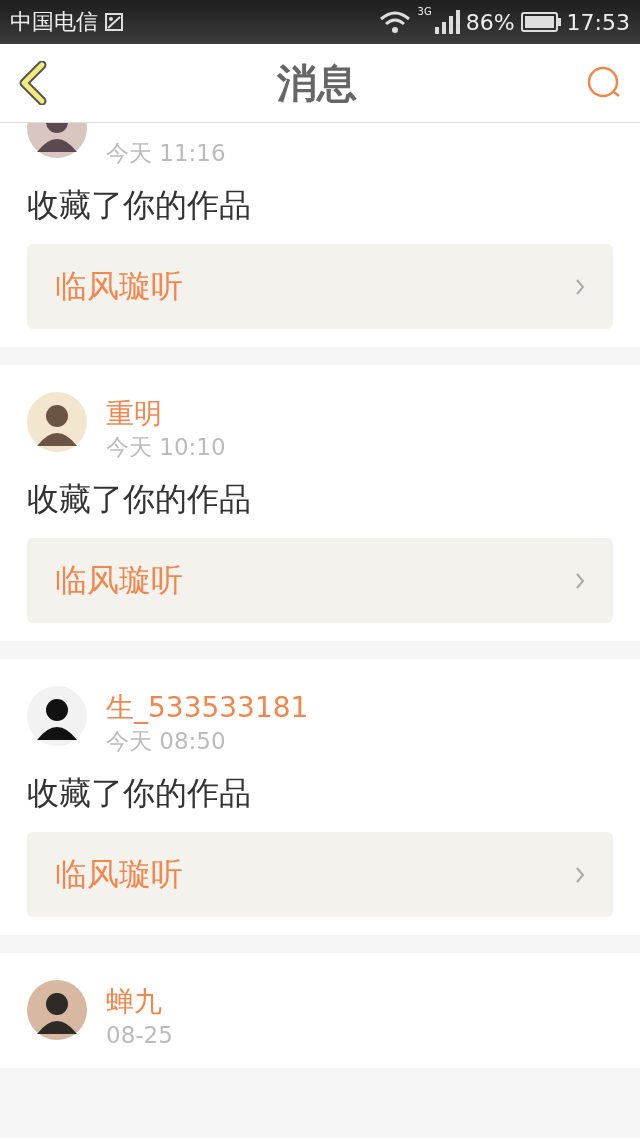 The height and width of the screenshot is (1138, 640). I want to click on timestamp: 08-25, so click(139, 1035).